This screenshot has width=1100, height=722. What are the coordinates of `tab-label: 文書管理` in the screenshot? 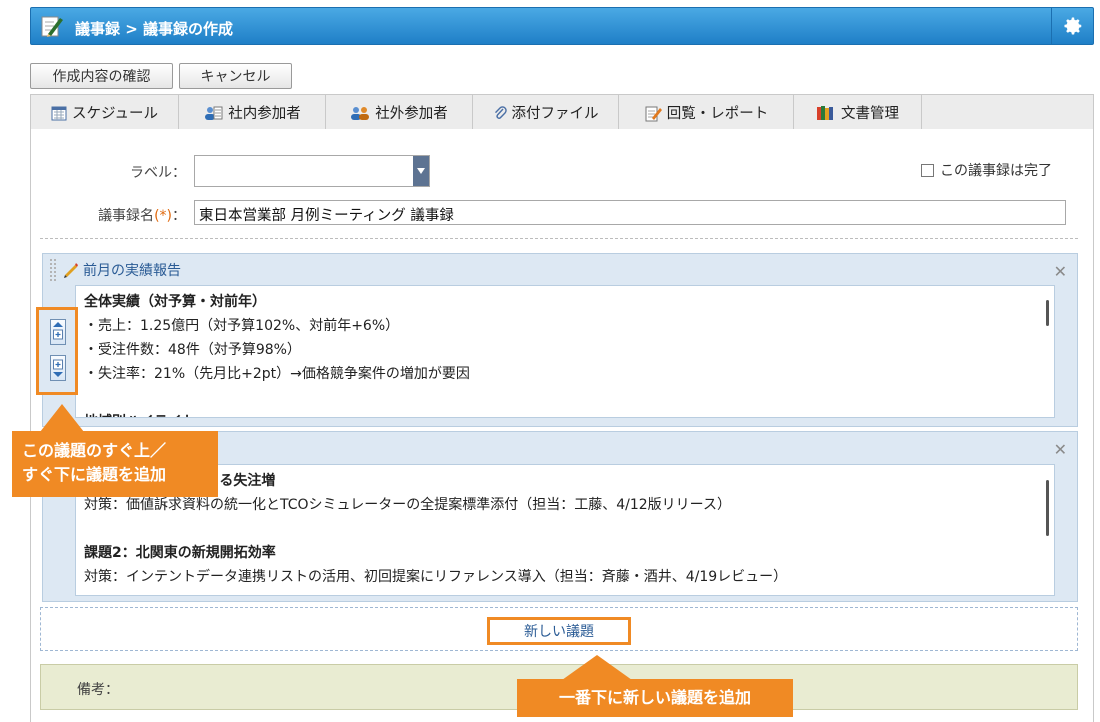 It's located at (870, 114).